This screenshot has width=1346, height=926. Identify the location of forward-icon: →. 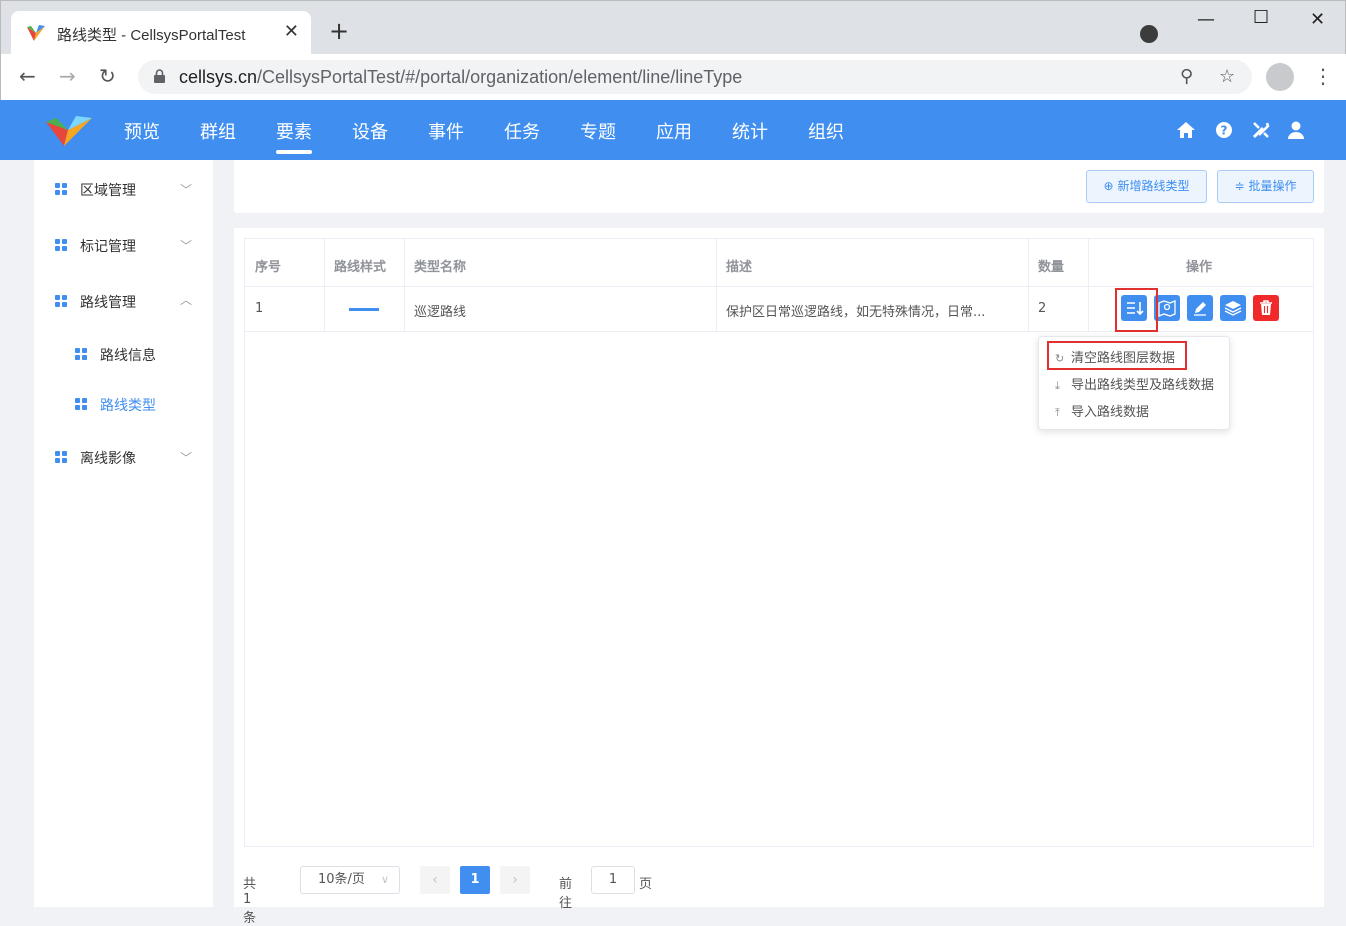
(67, 76).